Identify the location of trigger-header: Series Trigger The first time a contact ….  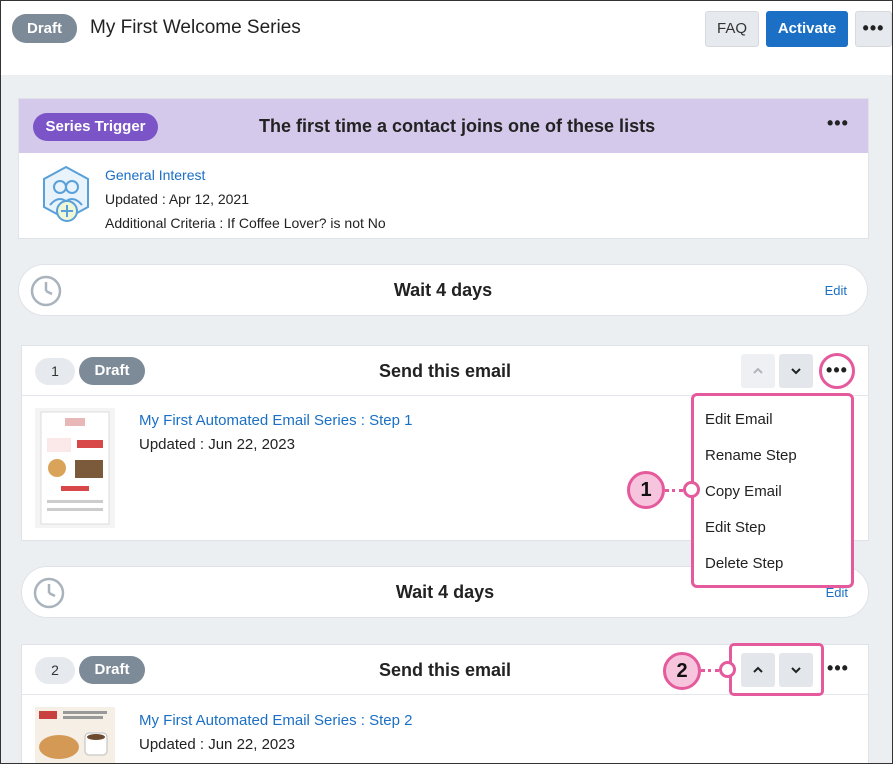
(443, 126).